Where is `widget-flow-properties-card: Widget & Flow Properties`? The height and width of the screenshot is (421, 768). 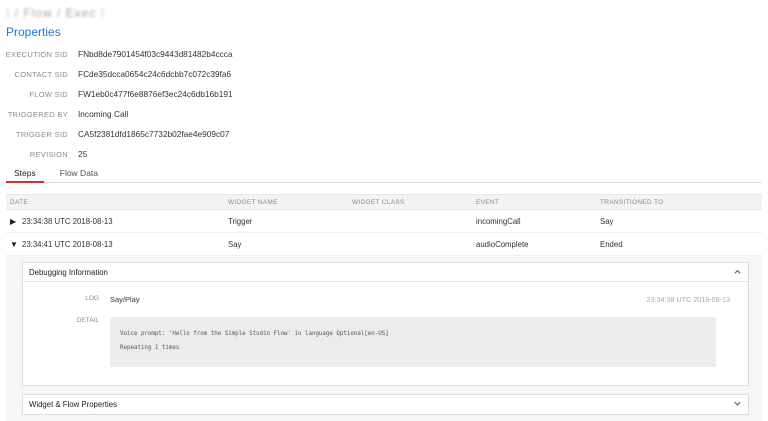 widget-flow-properties-card: Widget & Flow Properties is located at coordinates (385, 404).